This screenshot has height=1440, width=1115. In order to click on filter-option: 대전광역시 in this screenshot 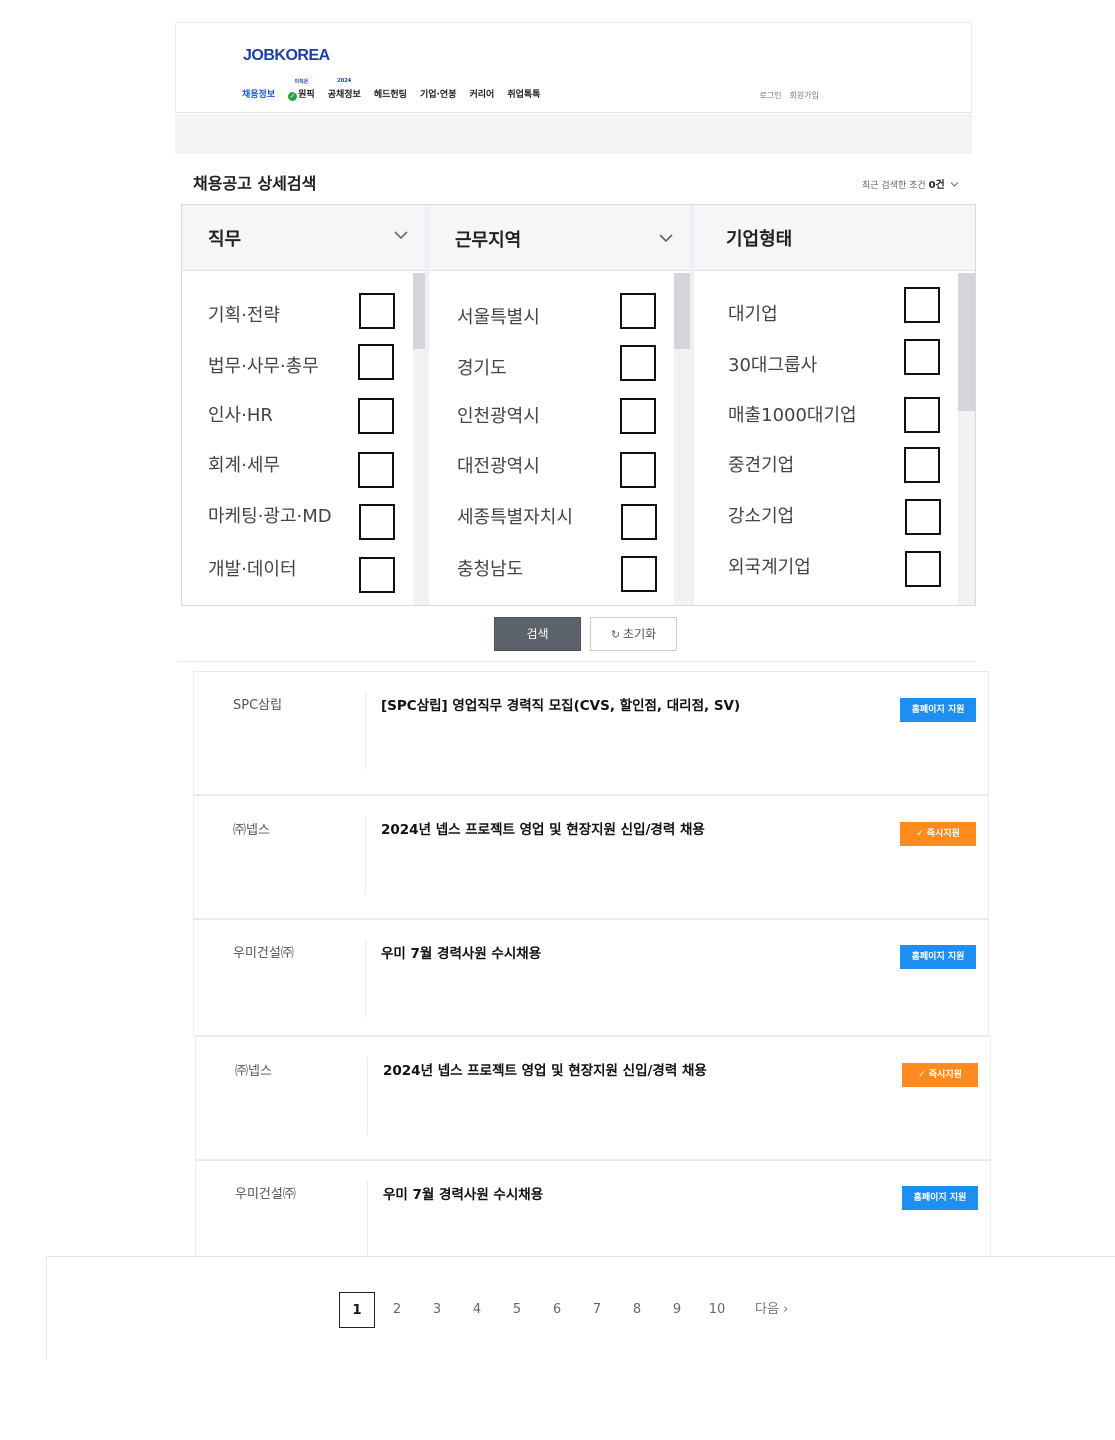, I will do `click(559, 473)`.